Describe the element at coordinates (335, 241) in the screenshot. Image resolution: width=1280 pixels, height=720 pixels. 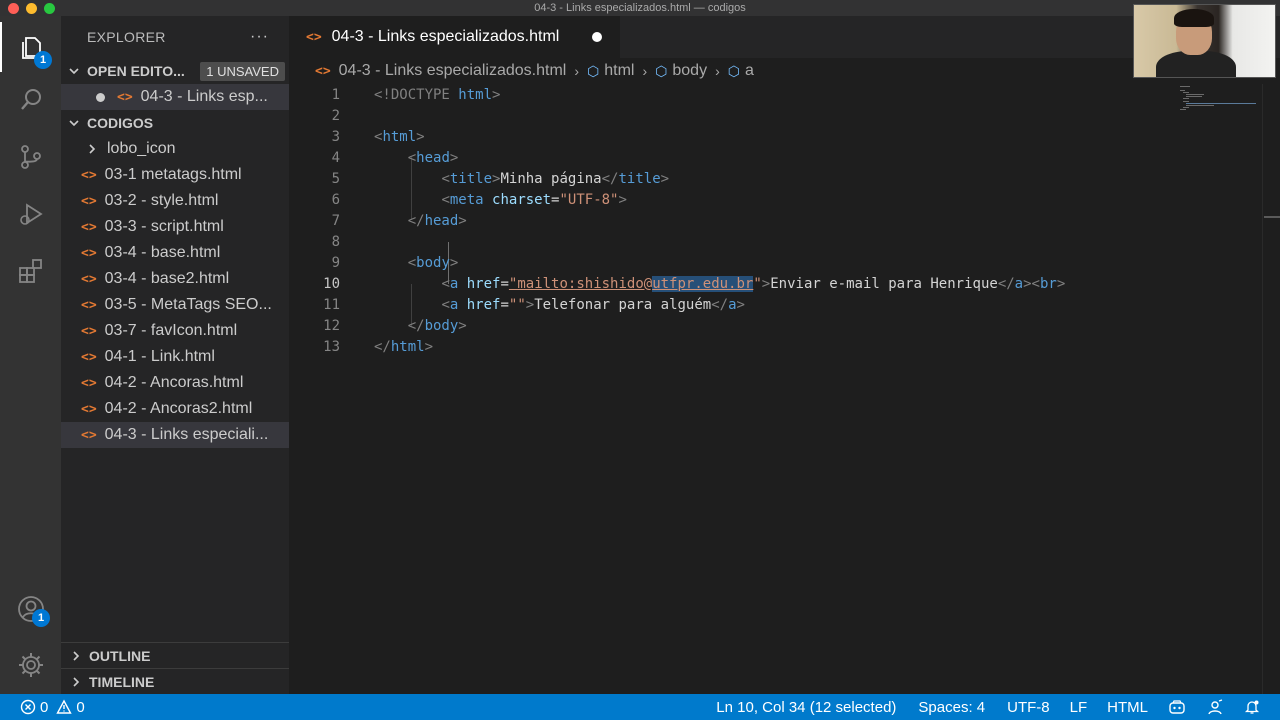
I see `line-number: 8` at that location.